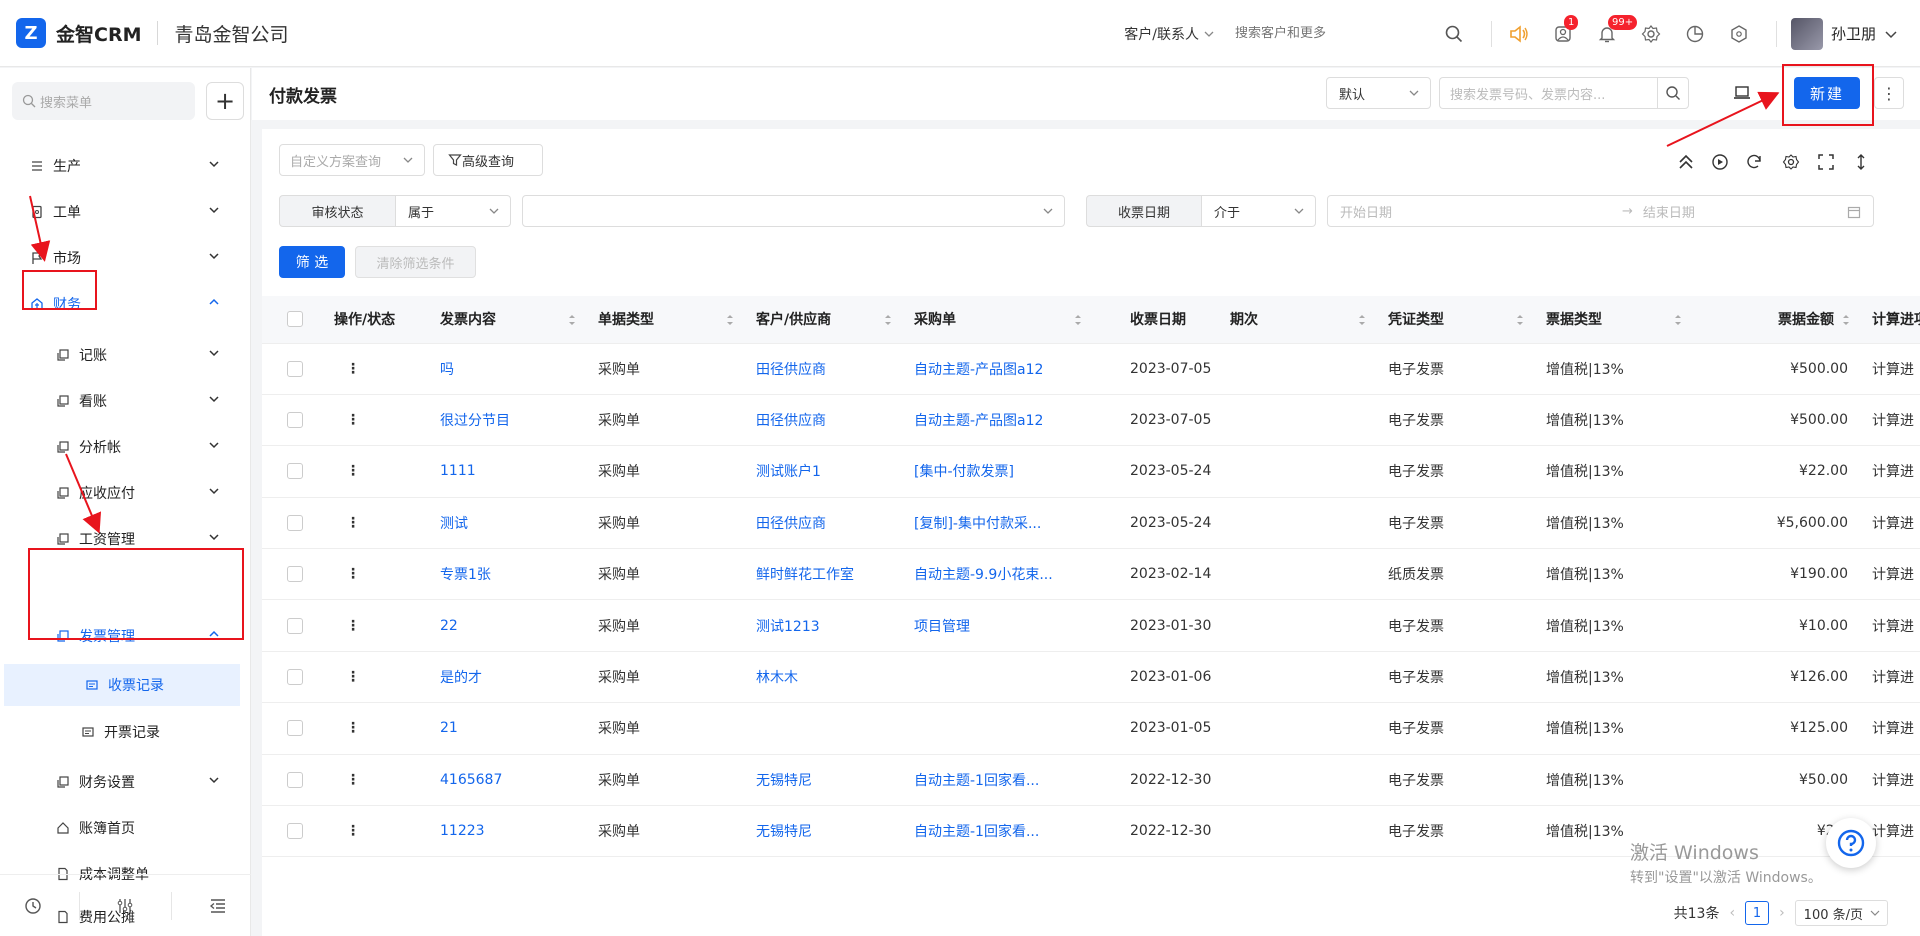 The image size is (1920, 936). What do you see at coordinates (1851, 843) in the screenshot?
I see `help-button` at bounding box center [1851, 843].